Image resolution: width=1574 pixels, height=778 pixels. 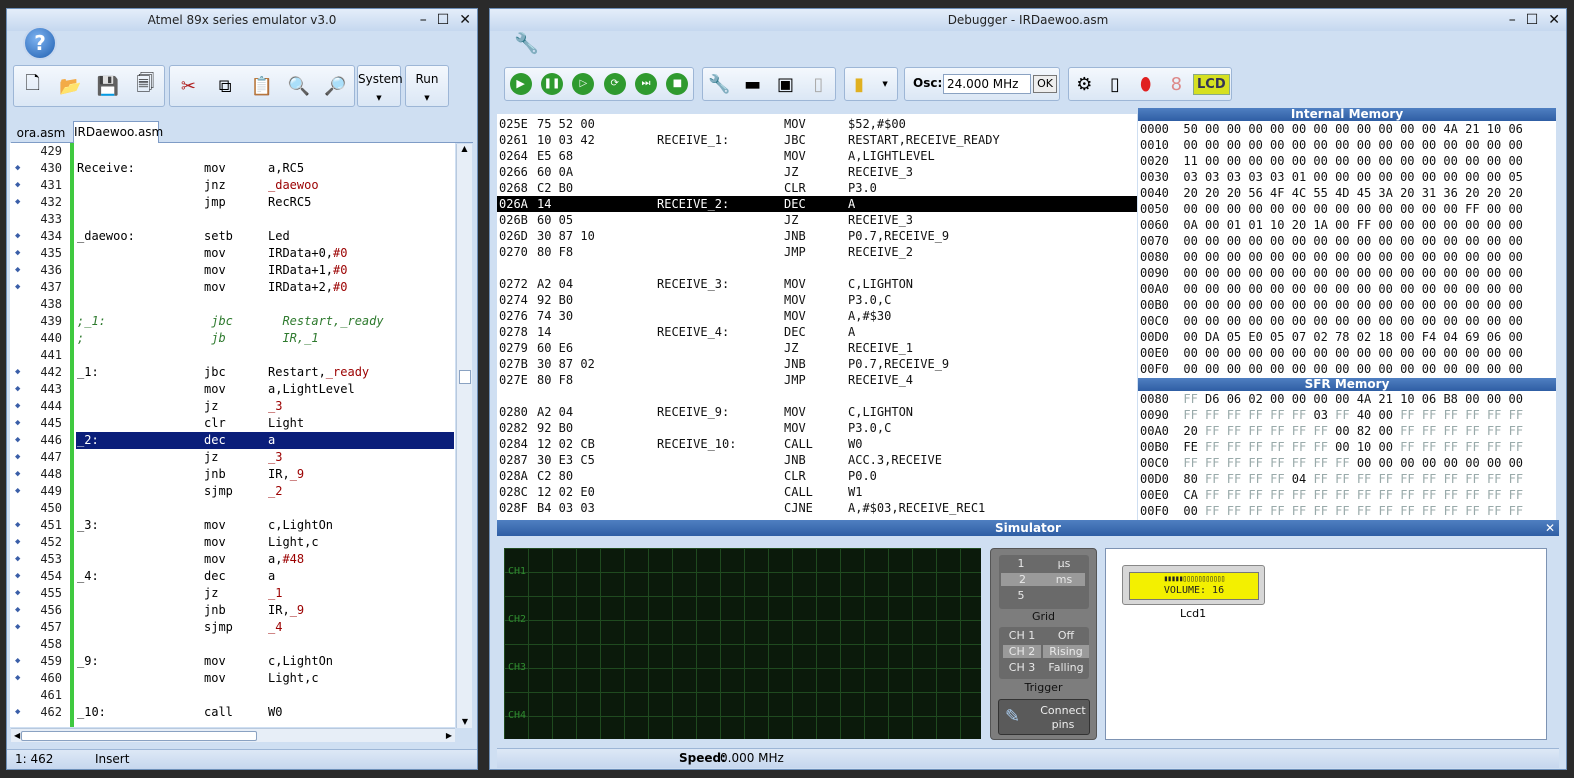 What do you see at coordinates (232, 355) in the screenshot?
I see `code-line: 441` at bounding box center [232, 355].